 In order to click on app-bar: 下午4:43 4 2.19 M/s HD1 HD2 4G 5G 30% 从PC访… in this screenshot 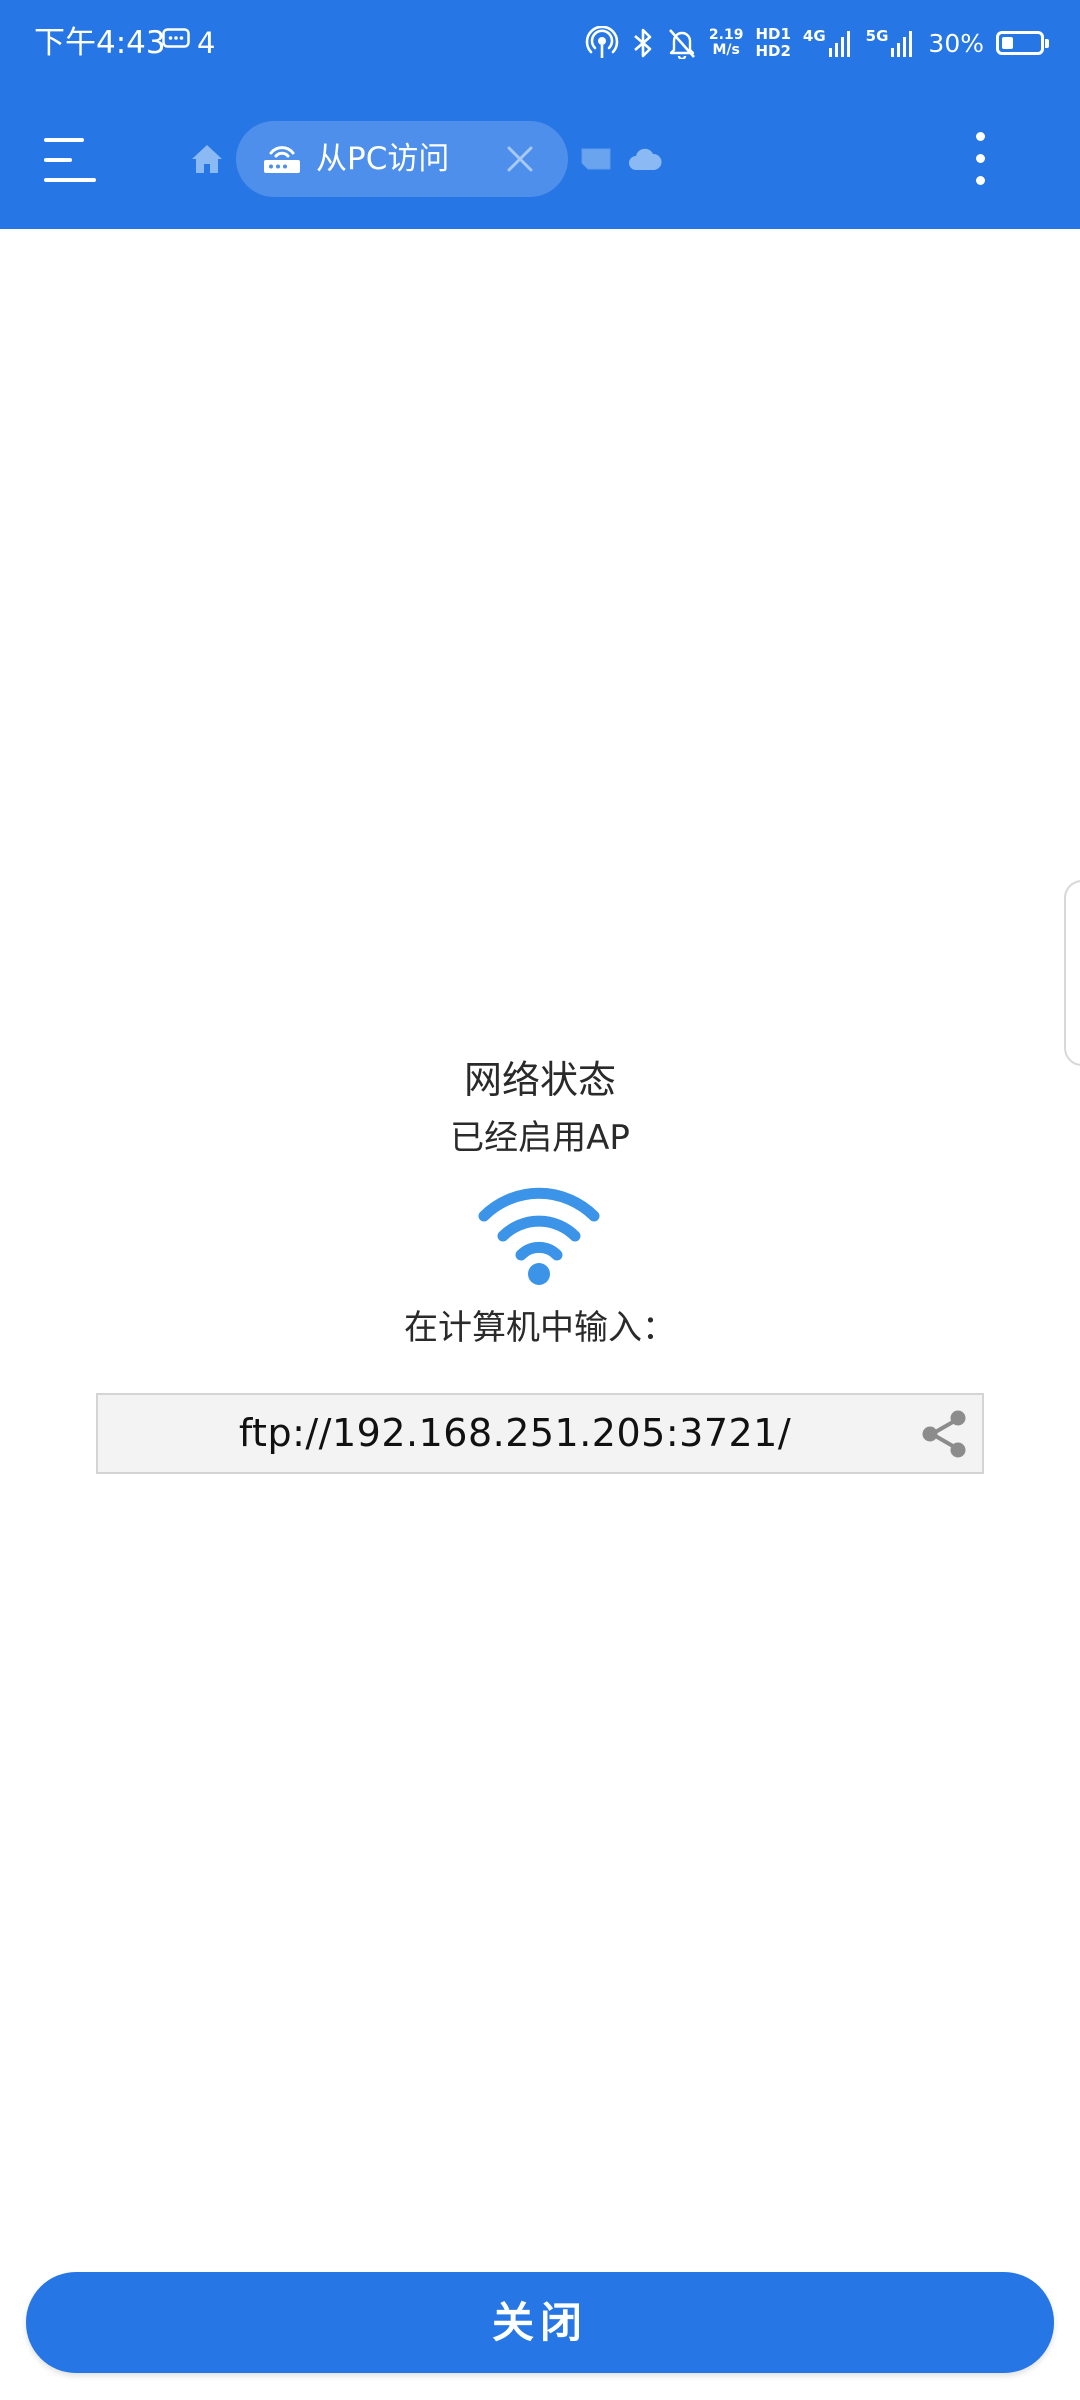, I will do `click(540, 114)`.